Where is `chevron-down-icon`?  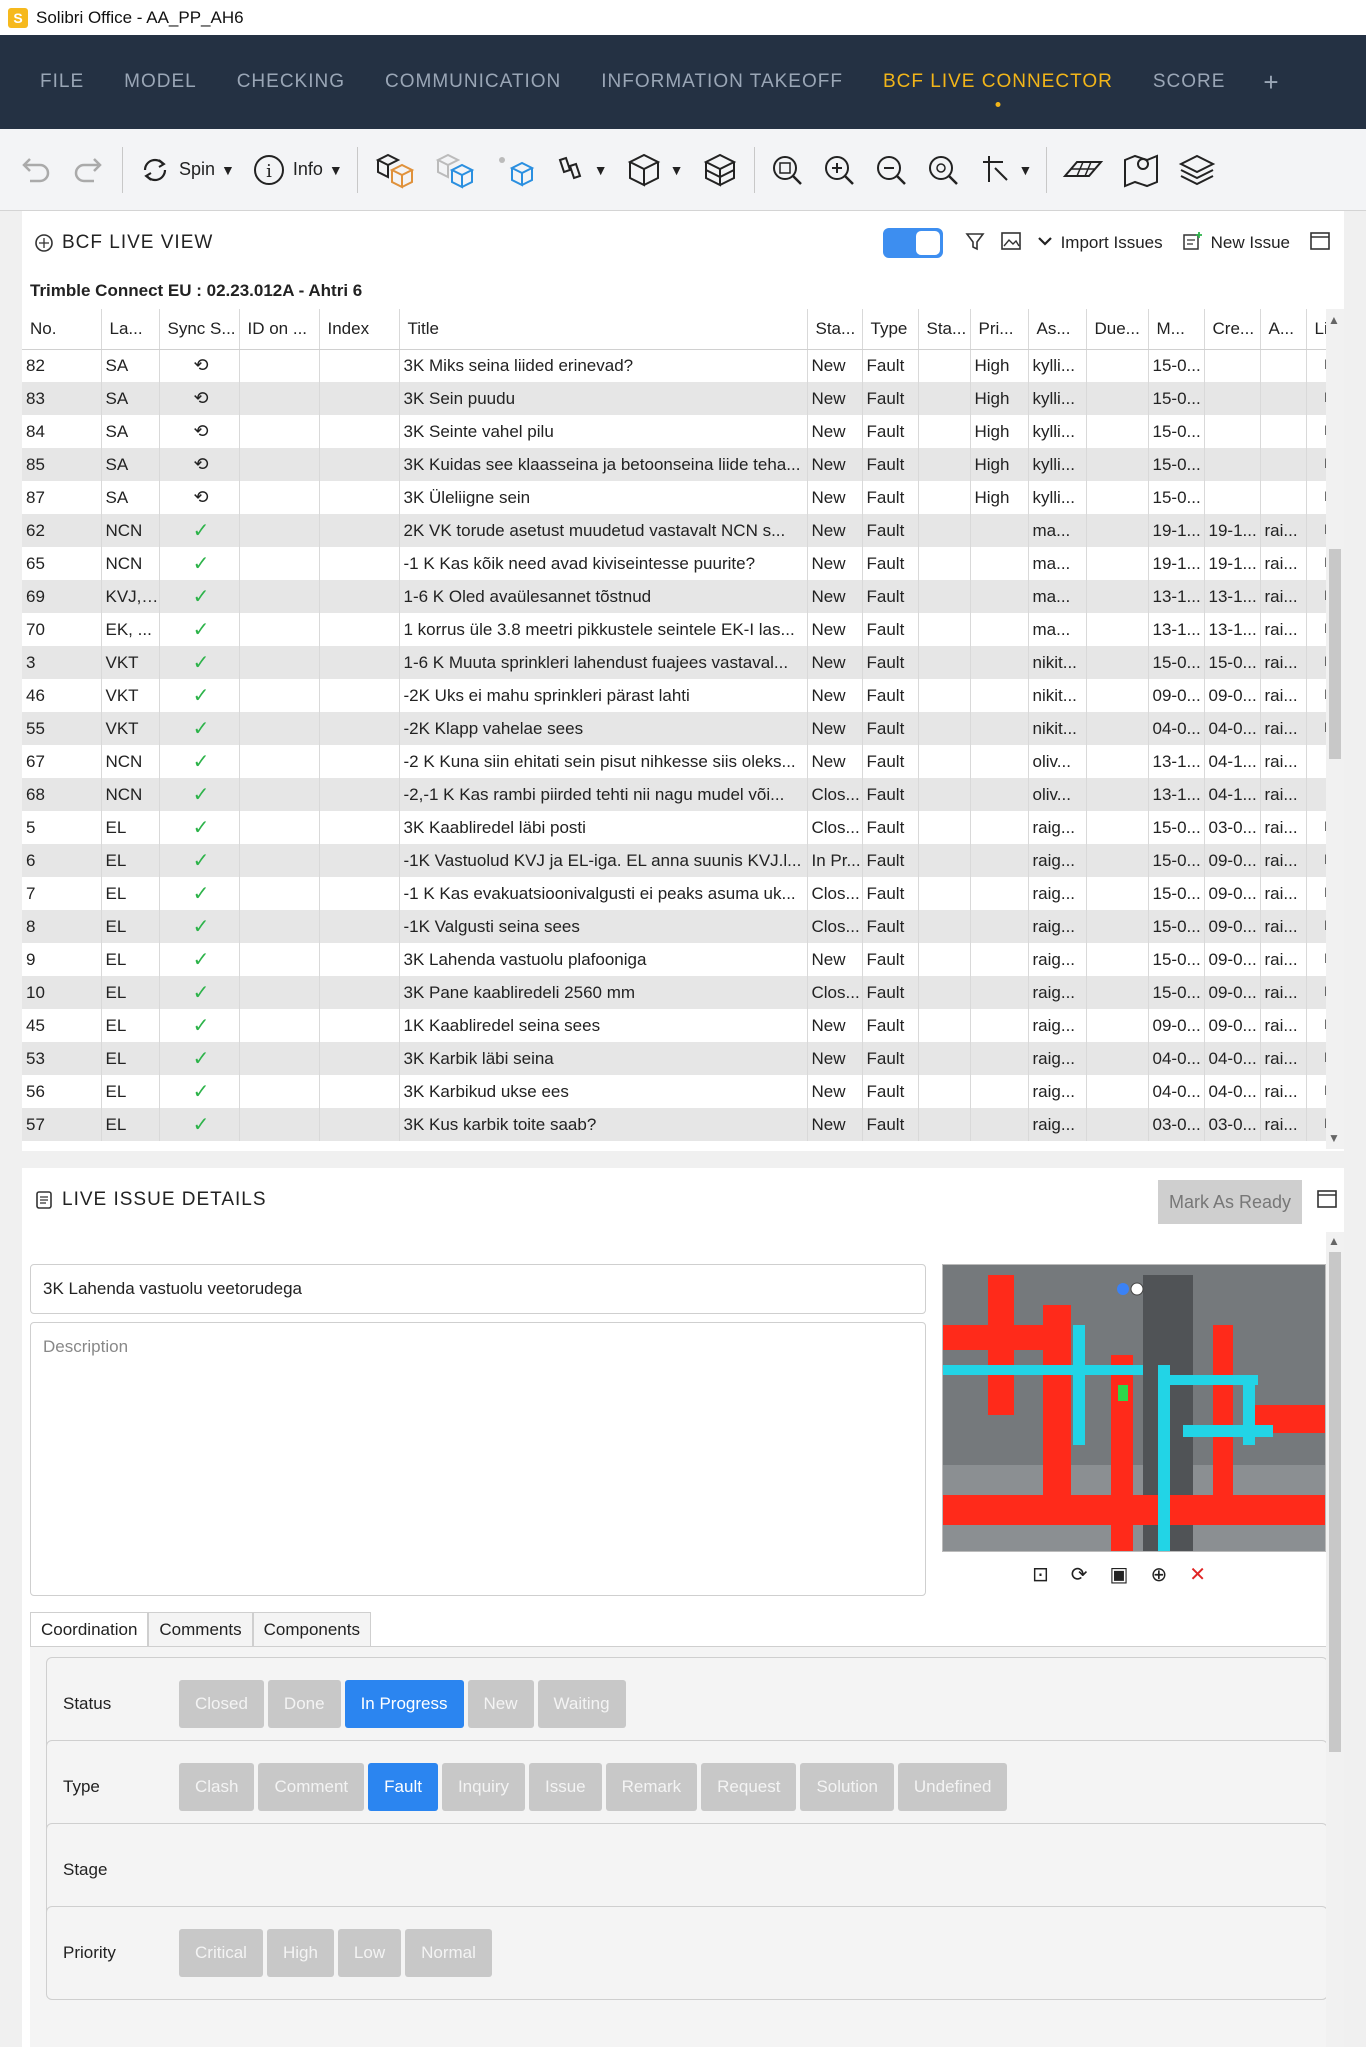 chevron-down-icon is located at coordinates (1045, 243).